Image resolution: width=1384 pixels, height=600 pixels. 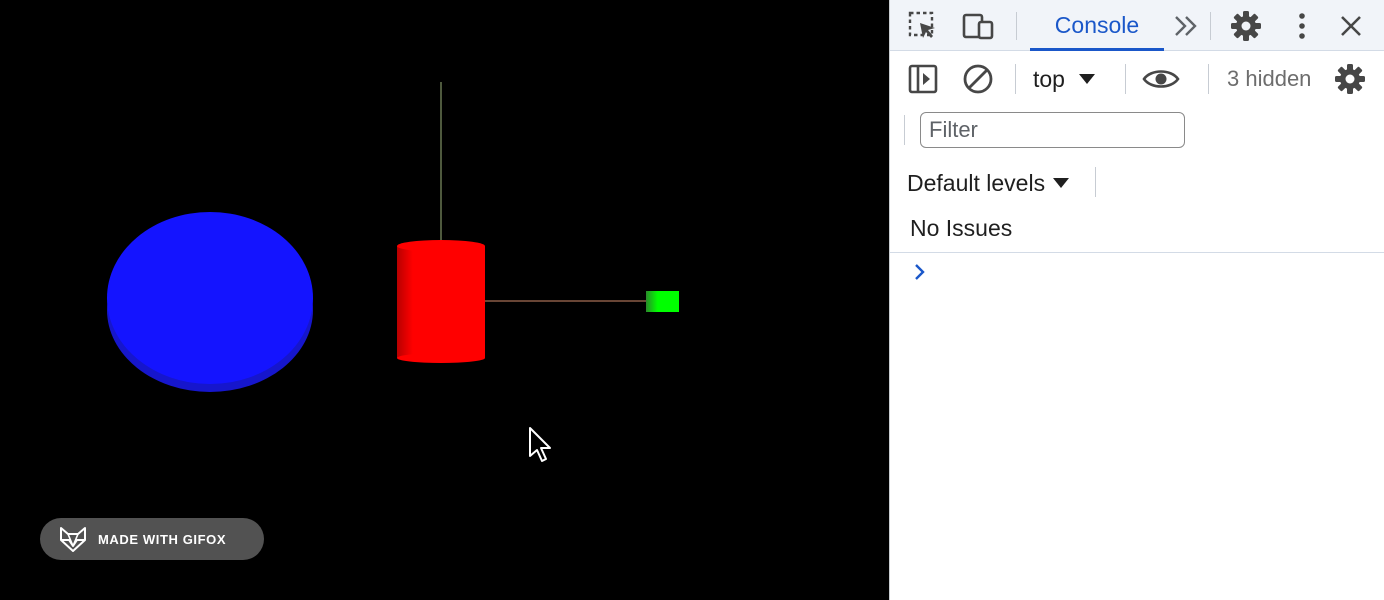 I want to click on double-chevron-right-icon, so click(x=1186, y=26).